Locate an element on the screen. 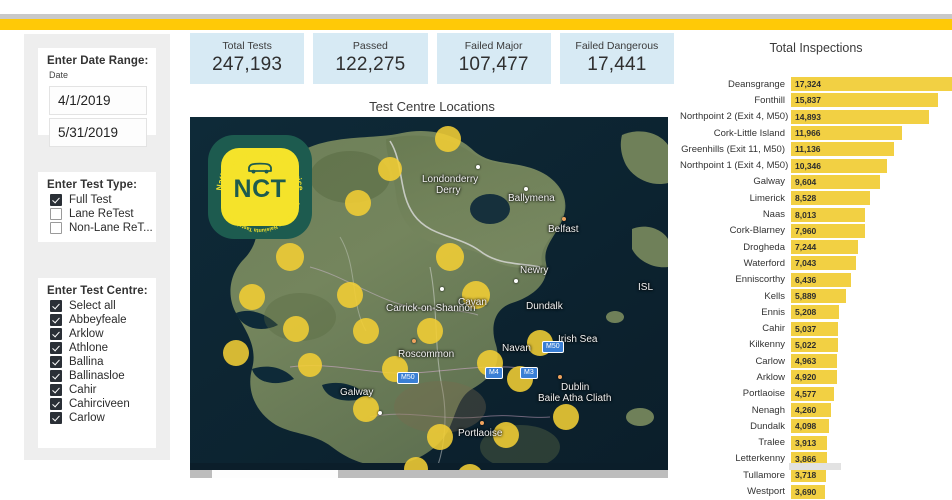  chart-row: Drogheda 7,244 is located at coordinates (816, 247).